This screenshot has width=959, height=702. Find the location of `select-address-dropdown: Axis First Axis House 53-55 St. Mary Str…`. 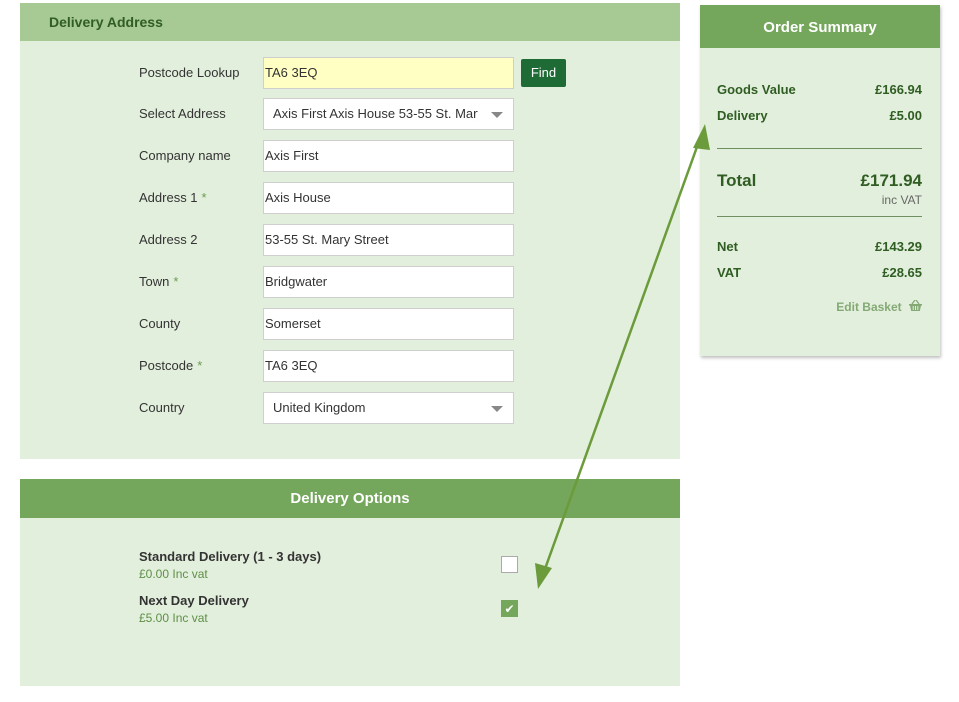

select-address-dropdown: Axis First Axis House 53-55 St. Mary Str… is located at coordinates (388, 114).